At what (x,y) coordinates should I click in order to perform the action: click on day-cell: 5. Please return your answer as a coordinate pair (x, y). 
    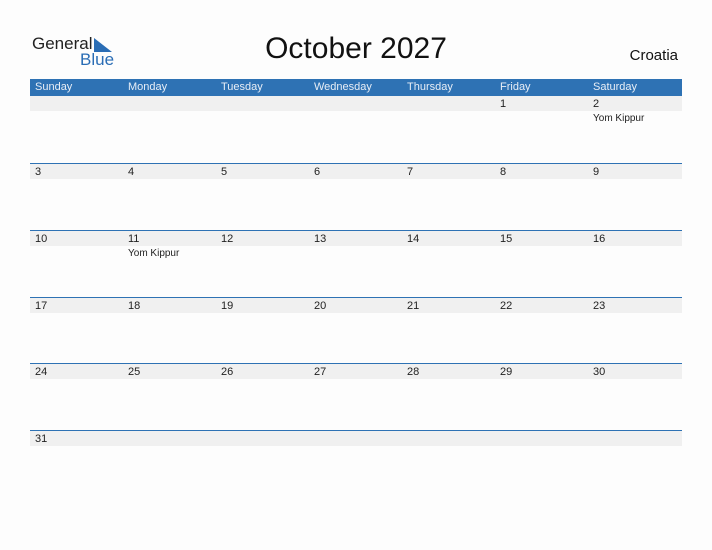
    Looking at the image, I should click on (262, 194).